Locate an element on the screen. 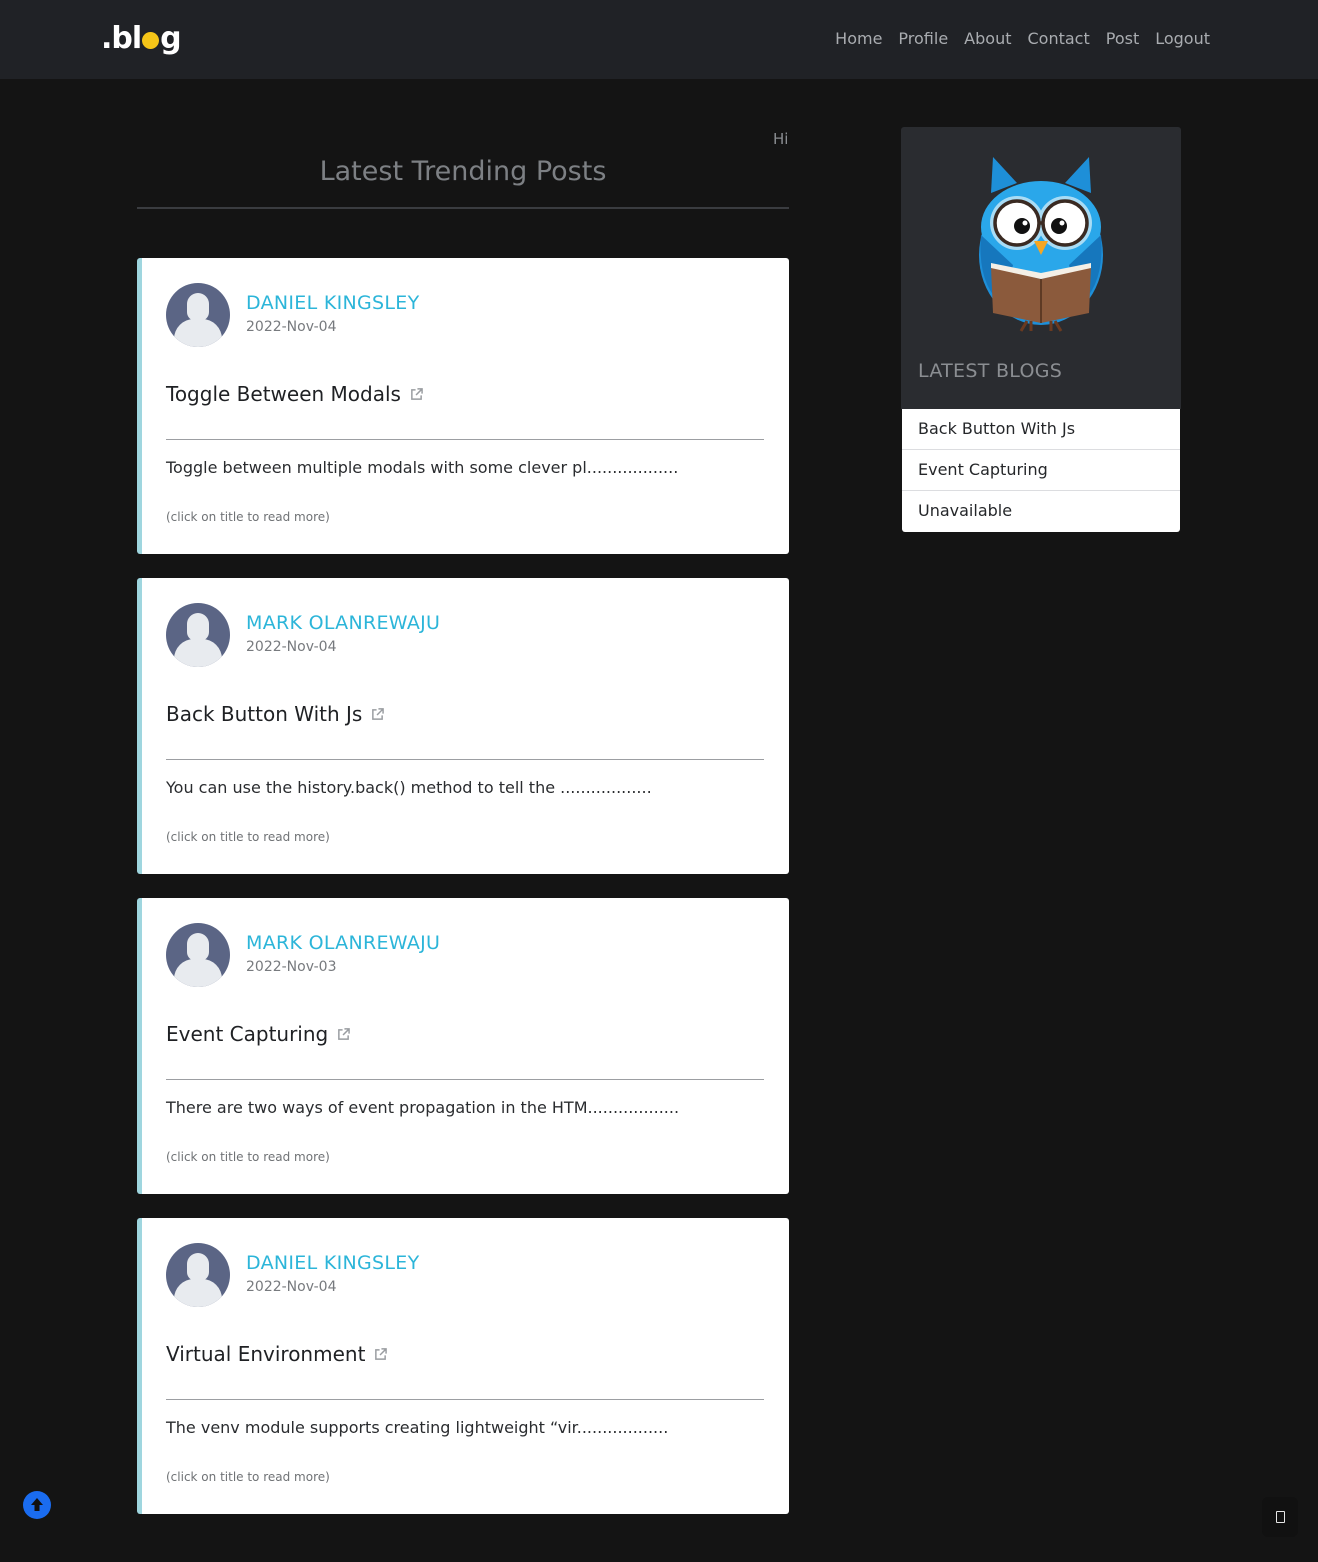  site-logo: .bl g is located at coordinates (141, 38).